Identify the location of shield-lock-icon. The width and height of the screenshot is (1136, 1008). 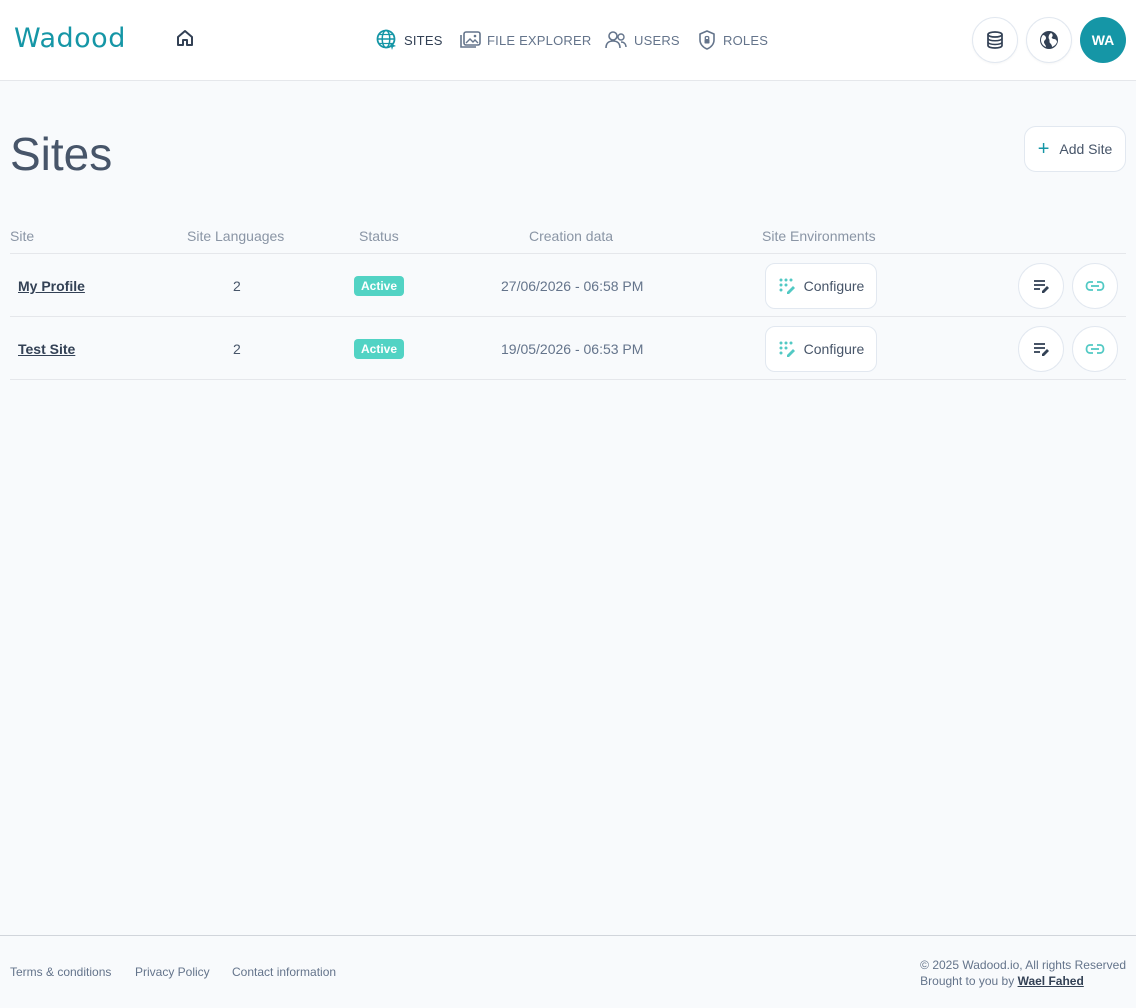
(707, 40).